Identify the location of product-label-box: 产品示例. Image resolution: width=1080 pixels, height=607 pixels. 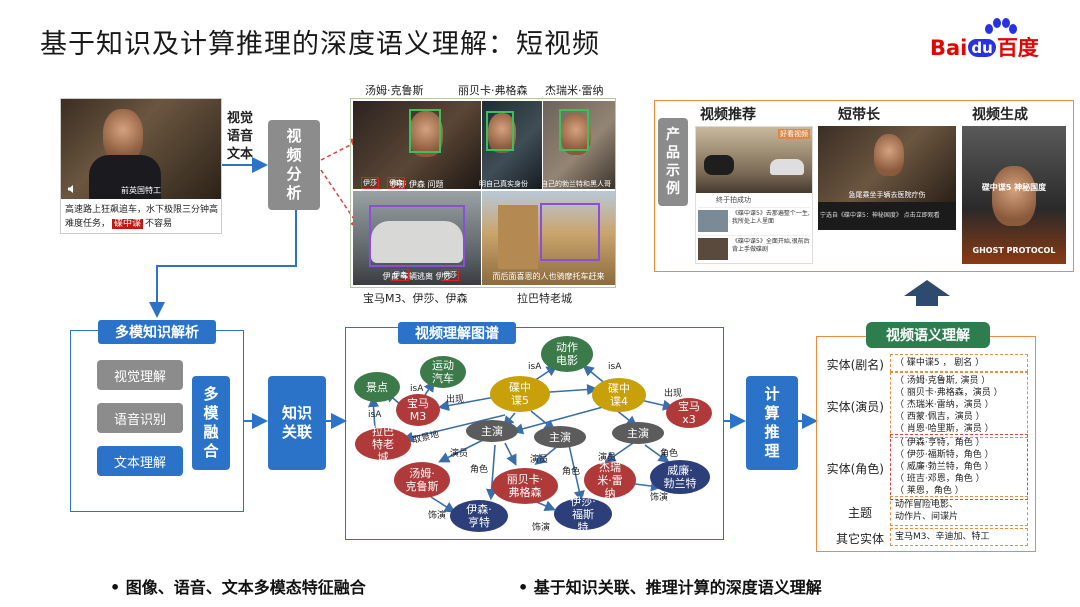
(673, 162).